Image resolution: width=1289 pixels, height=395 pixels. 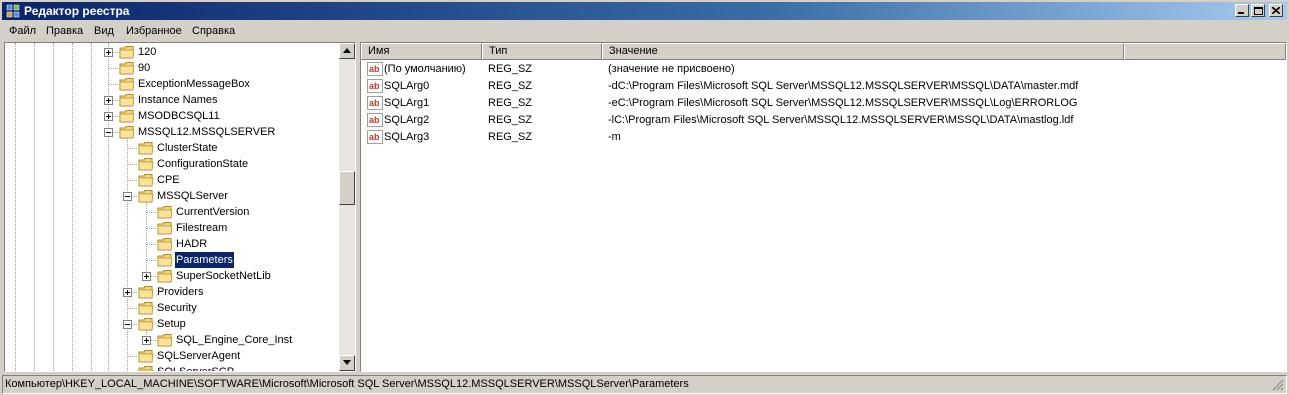 I want to click on tree-node-label: ExceptionMessageBox, so click(x=194, y=84).